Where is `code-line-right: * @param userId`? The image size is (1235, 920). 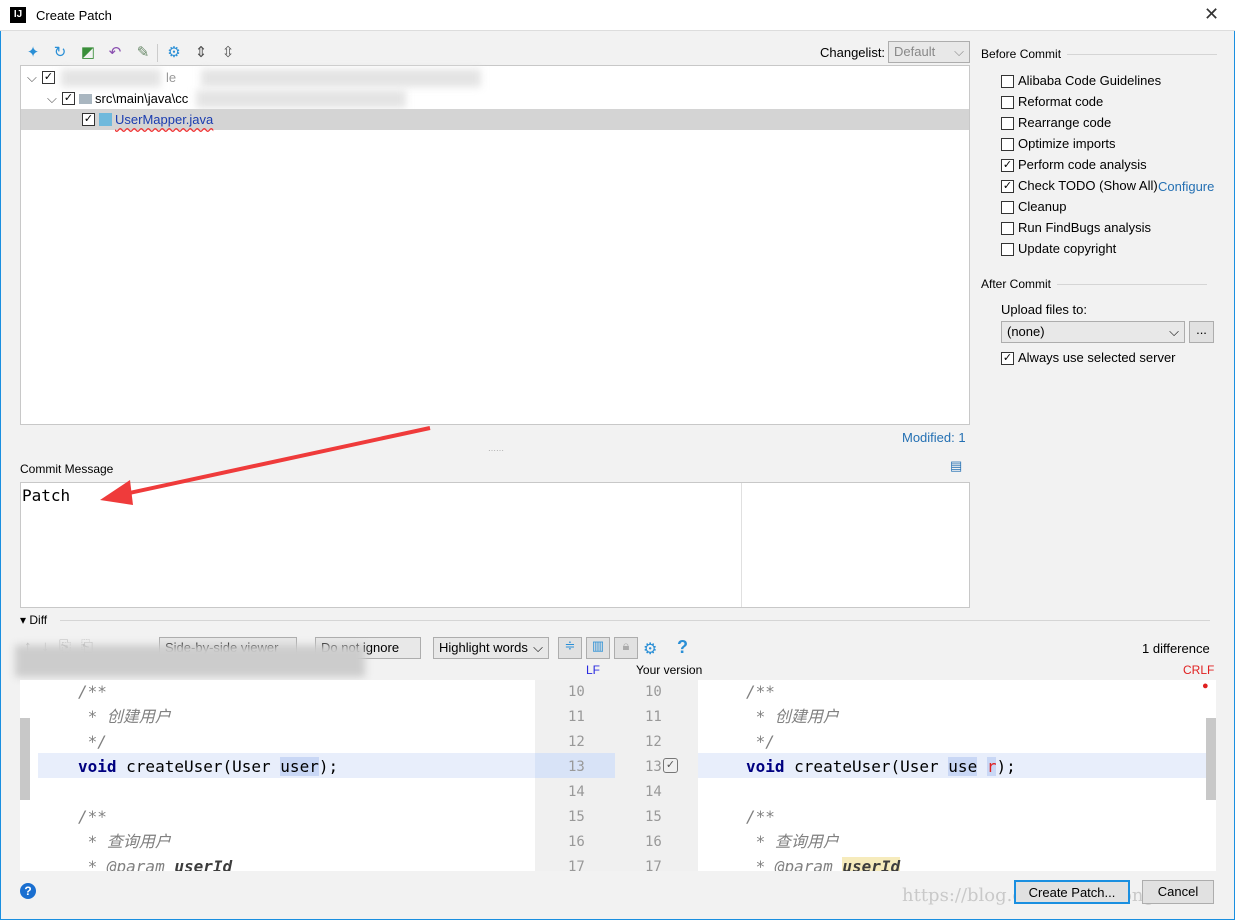 code-line-right: * @param userId is located at coordinates (823, 862).